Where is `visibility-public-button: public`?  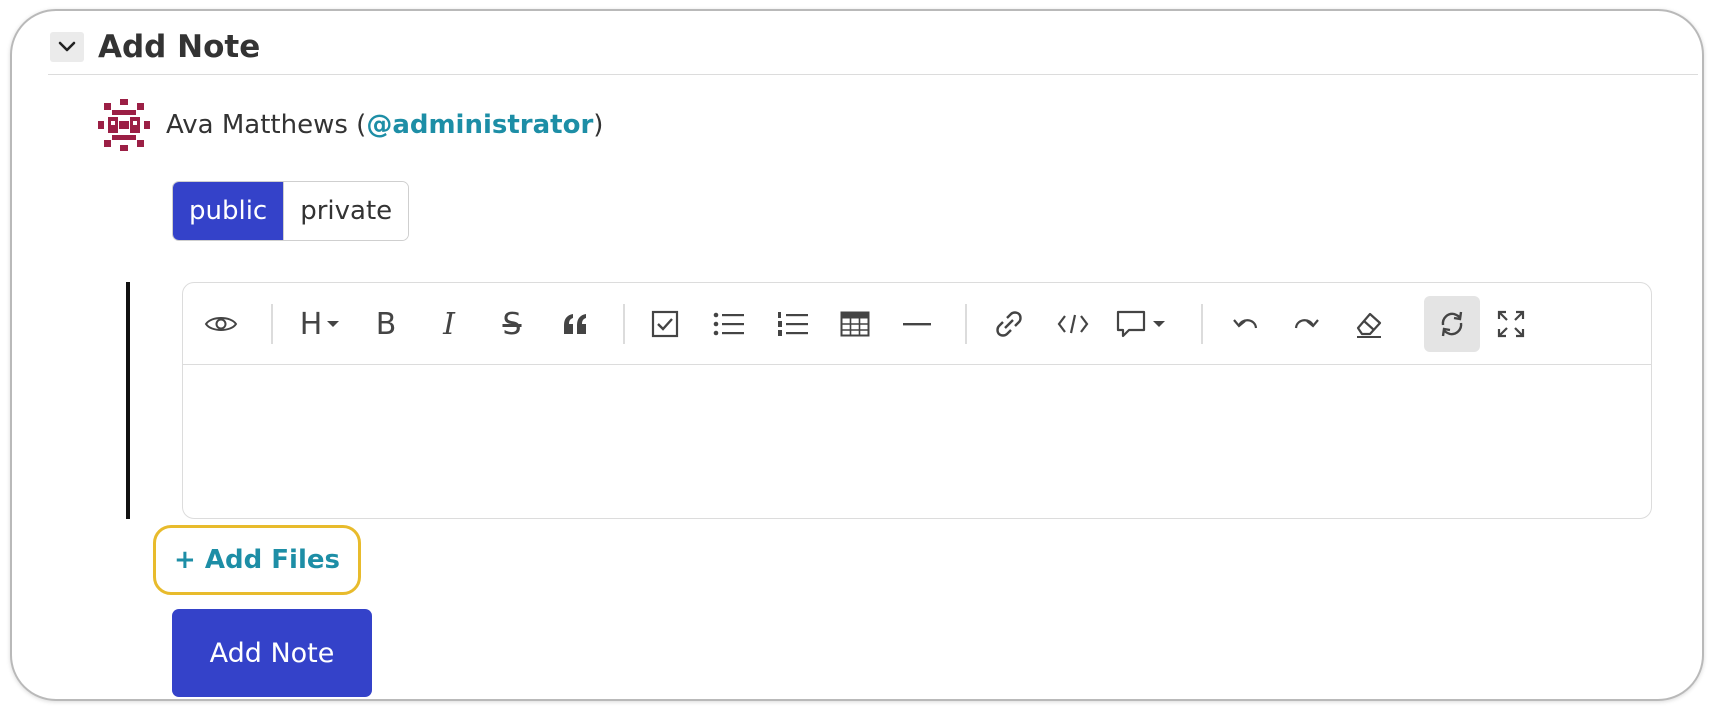
visibility-public-button: public is located at coordinates (228, 211).